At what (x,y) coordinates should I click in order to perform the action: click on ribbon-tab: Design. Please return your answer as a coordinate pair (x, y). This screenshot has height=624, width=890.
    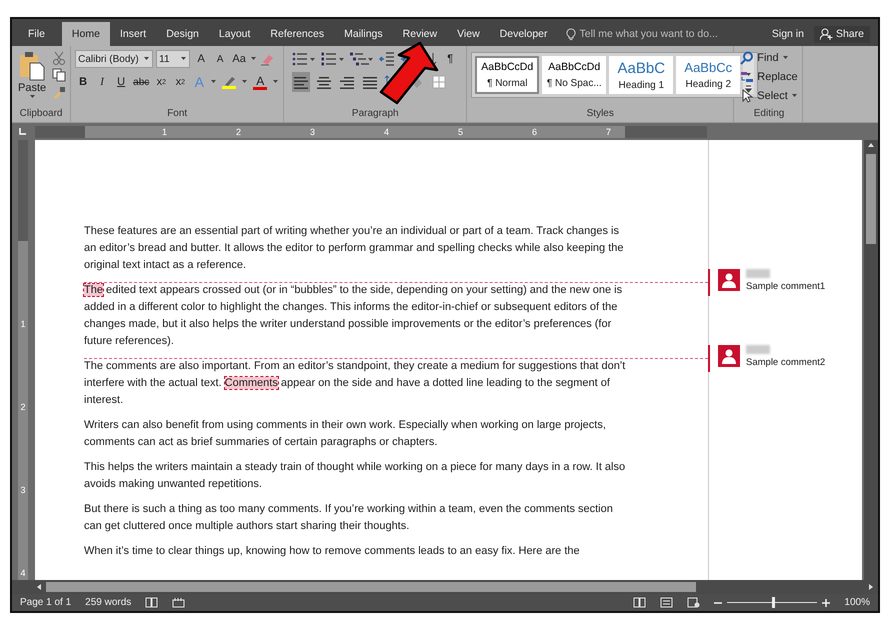
    Looking at the image, I should click on (182, 34).